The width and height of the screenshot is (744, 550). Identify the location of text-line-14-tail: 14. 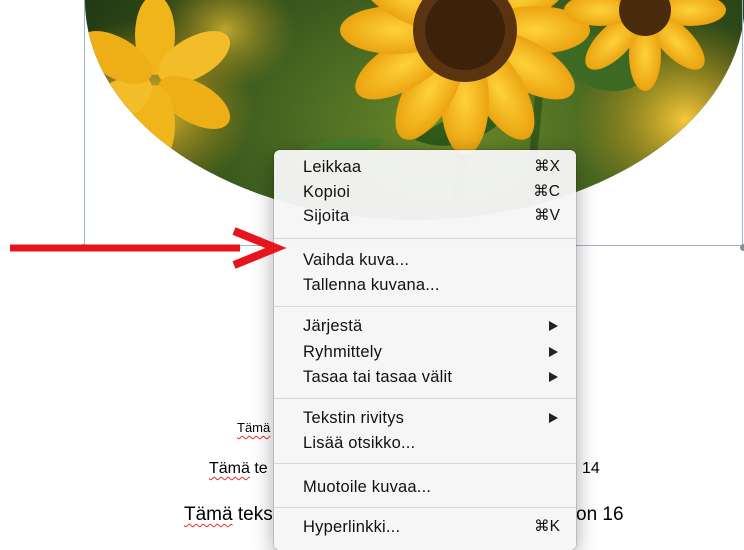
(591, 468).